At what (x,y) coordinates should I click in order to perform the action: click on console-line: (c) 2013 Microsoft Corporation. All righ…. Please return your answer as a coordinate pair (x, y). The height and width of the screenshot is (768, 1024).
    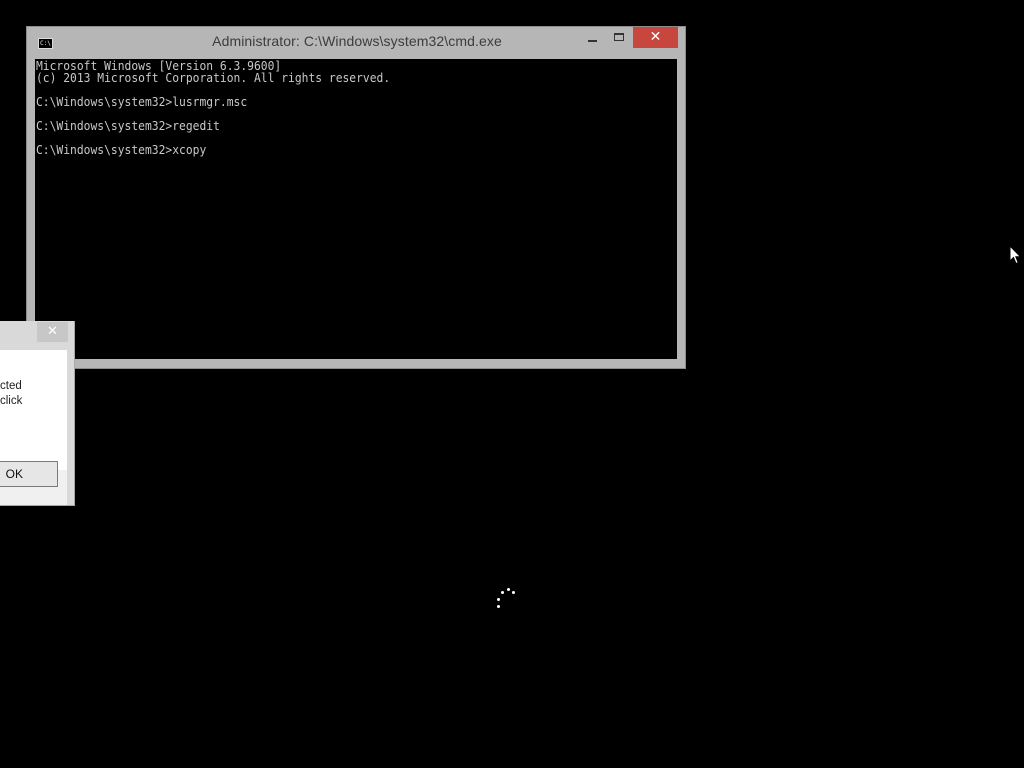
    Looking at the image, I should click on (213, 78).